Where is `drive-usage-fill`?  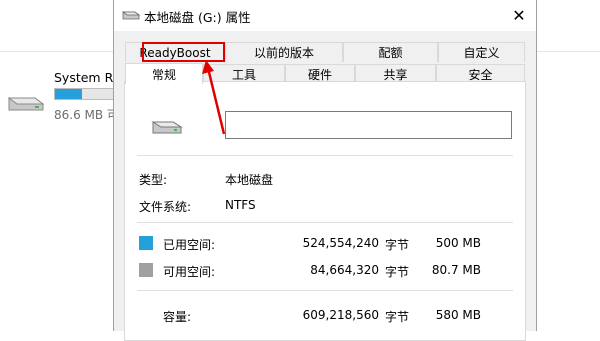 drive-usage-fill is located at coordinates (68, 94).